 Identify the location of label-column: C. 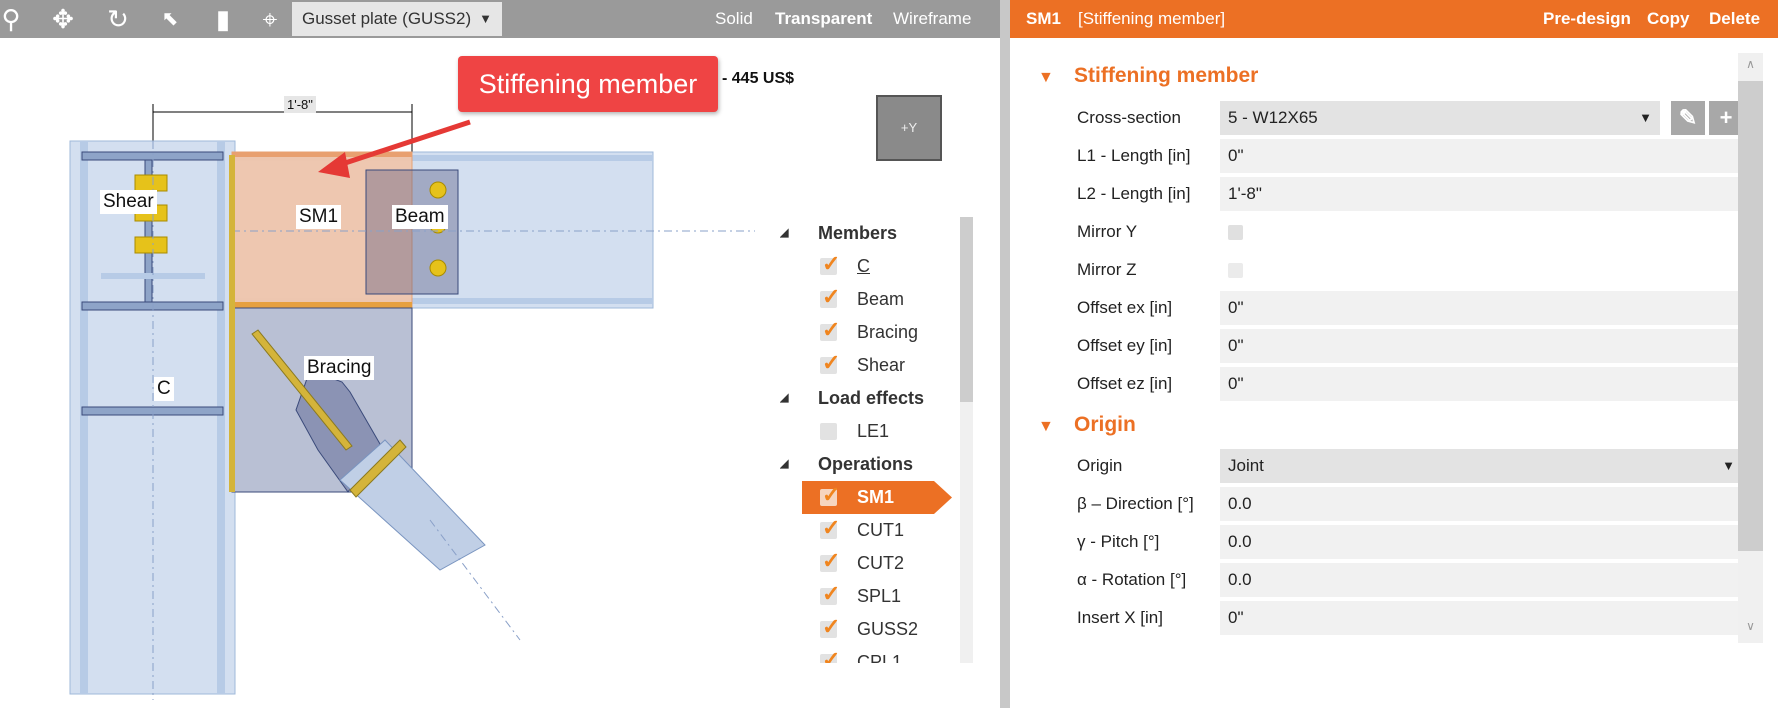
(164, 389).